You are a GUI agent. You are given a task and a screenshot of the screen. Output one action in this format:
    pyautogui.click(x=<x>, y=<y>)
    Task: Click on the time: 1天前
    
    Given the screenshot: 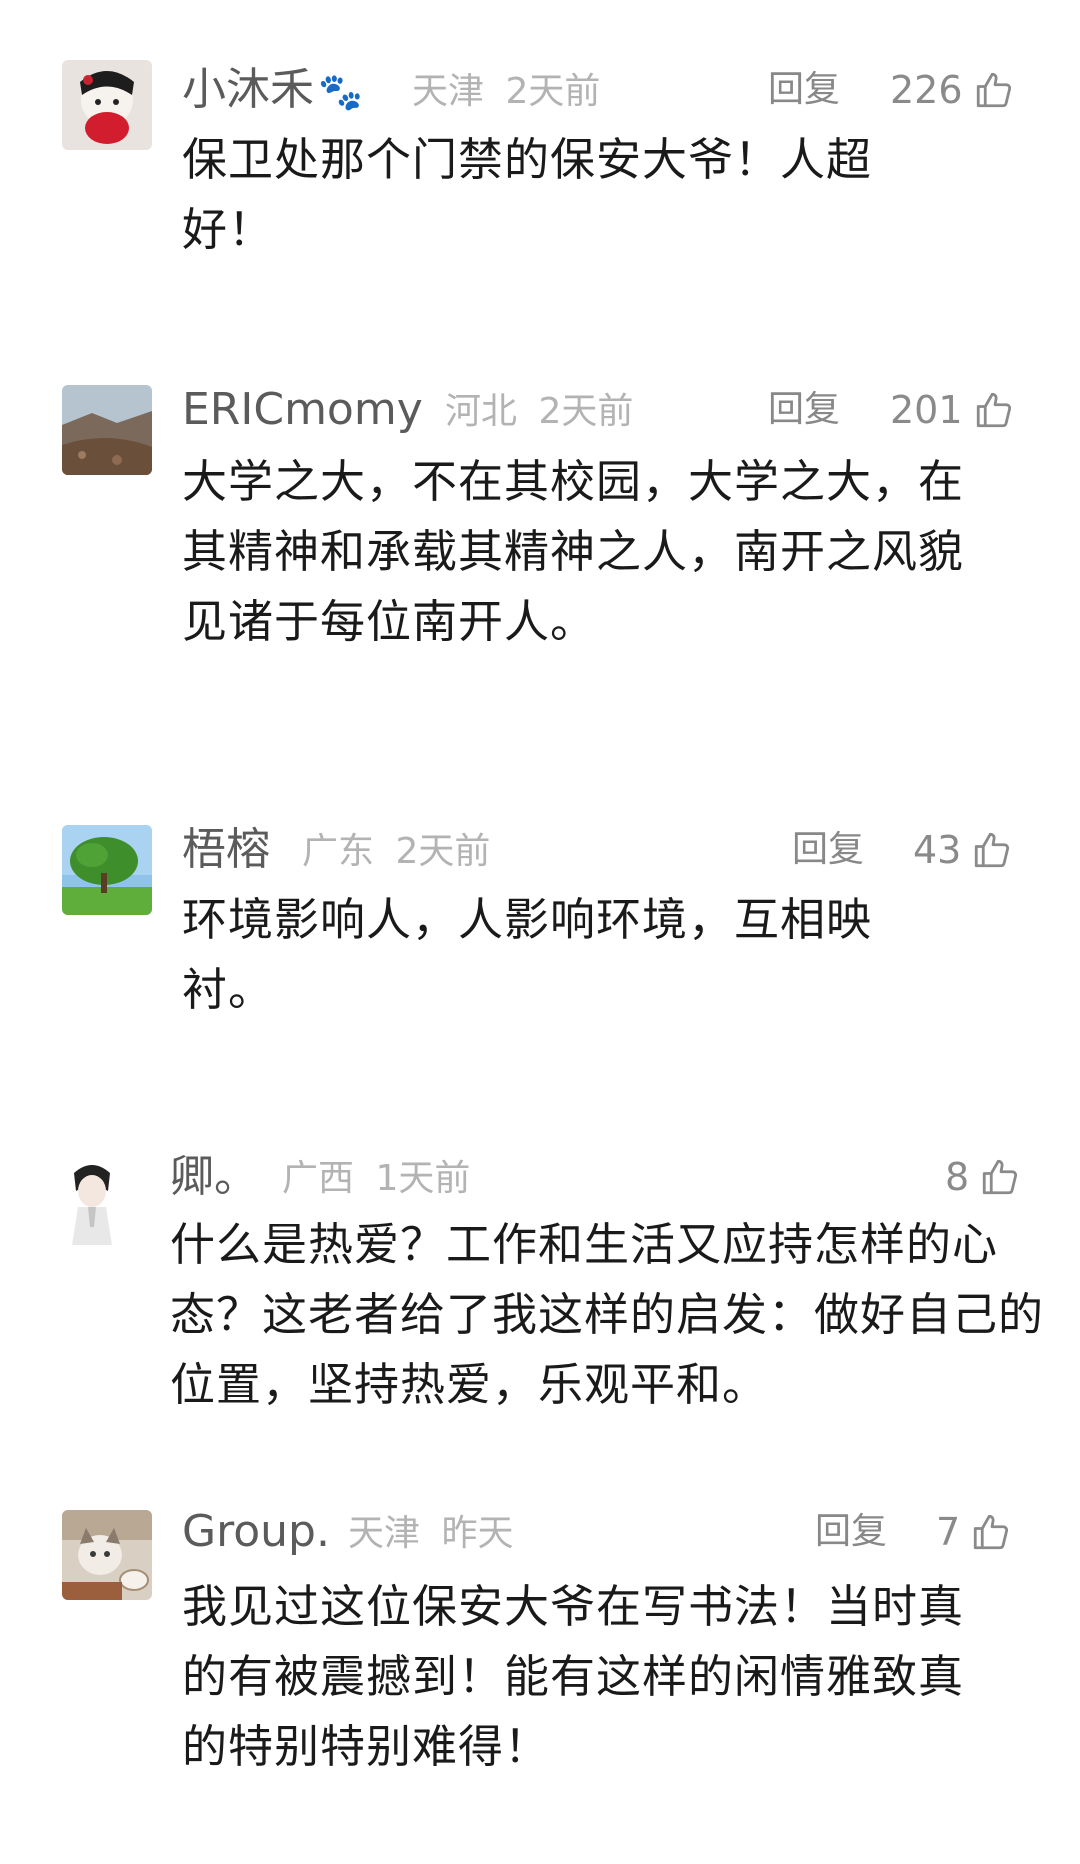 What is the action you would take?
    pyautogui.click(x=423, y=1178)
    